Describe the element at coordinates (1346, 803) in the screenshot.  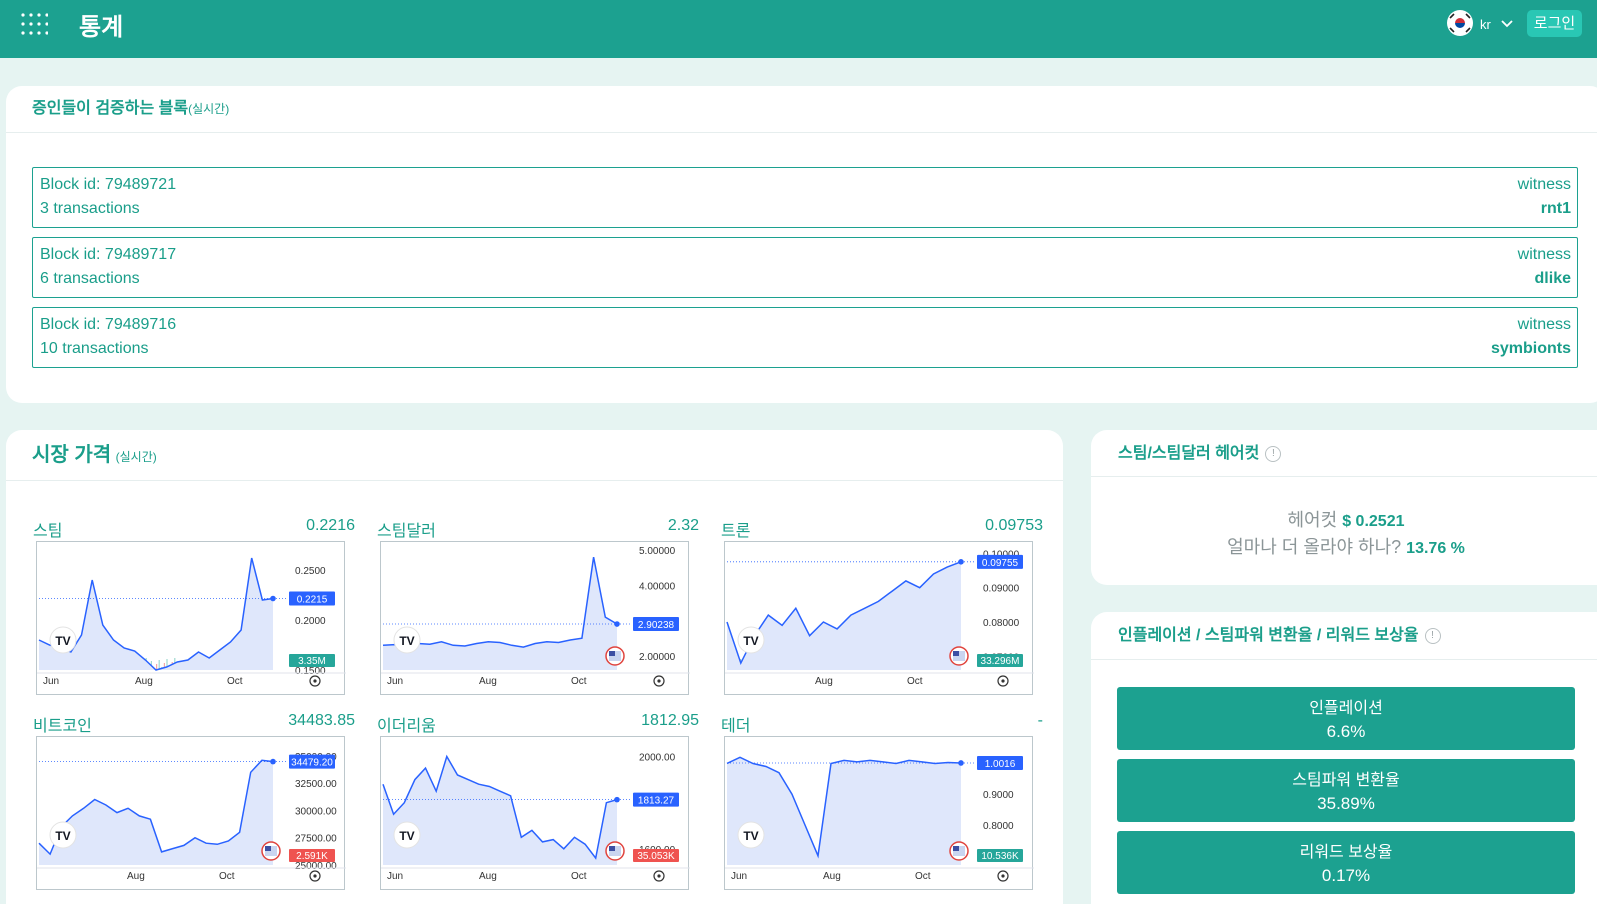
I see `rate-value: 35.89%` at that location.